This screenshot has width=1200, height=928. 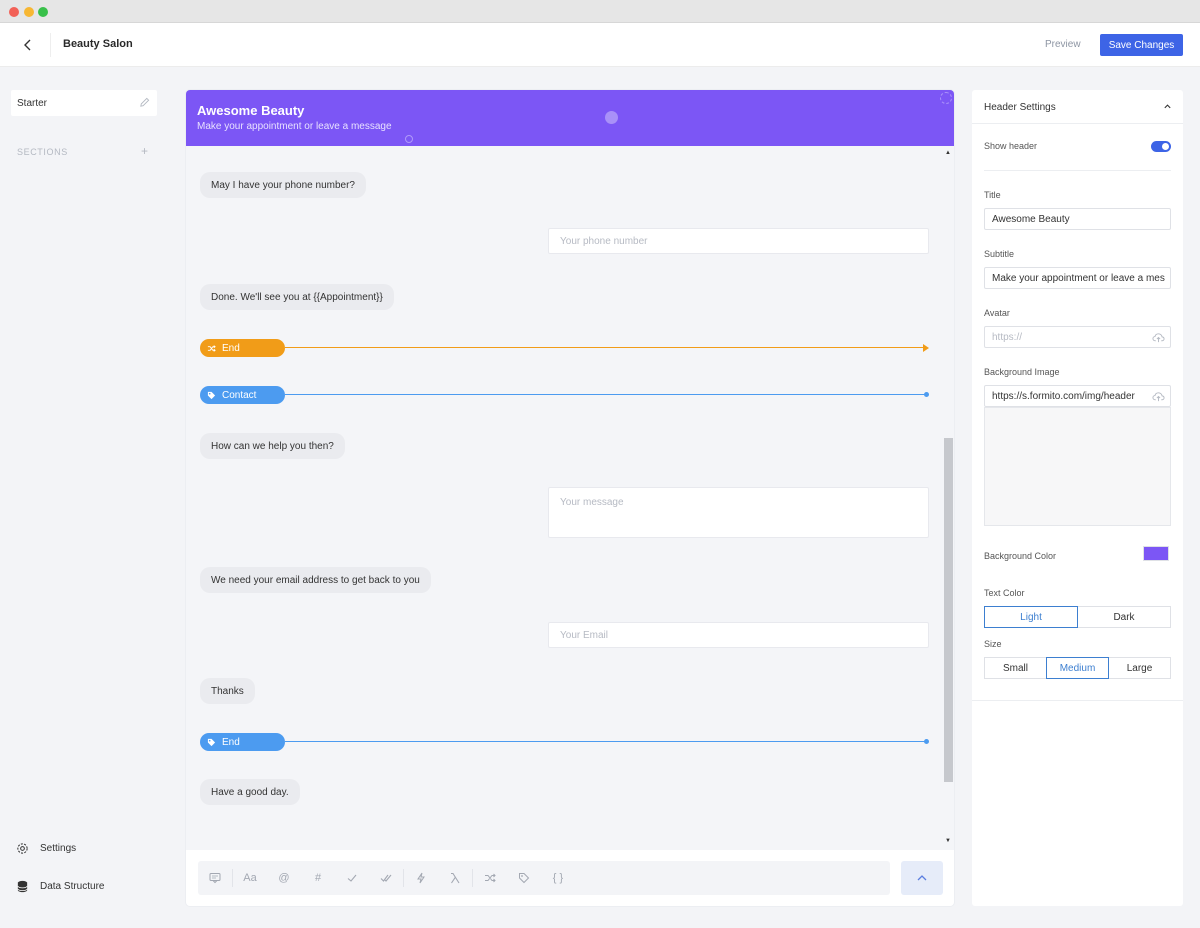 I want to click on size-label: Size, so click(x=993, y=644).